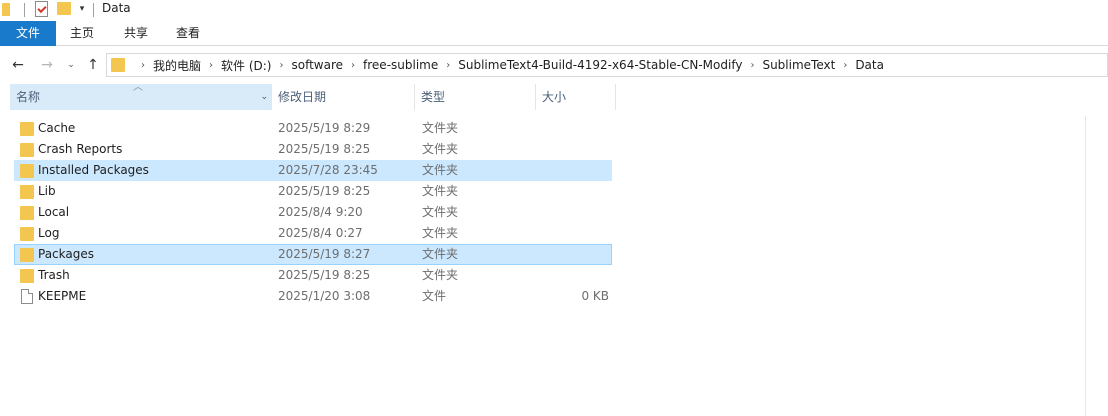 The width and height of the screenshot is (1108, 416). Describe the element at coordinates (328, 170) in the screenshot. I see `file-date: 2025/7/28 23:45` at that location.